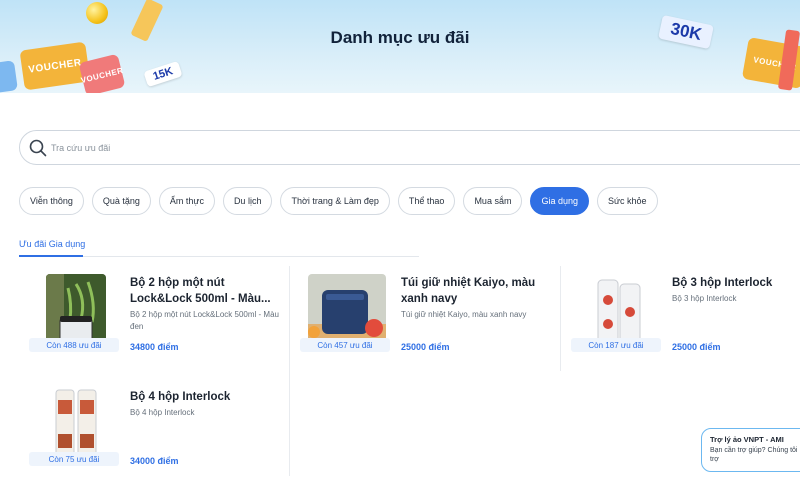 The image size is (800, 500). Describe the element at coordinates (464, 314) in the screenshot. I see `product-subtitle: Túi giữ nhiệt Kaiyo, màu xanh navy` at that location.